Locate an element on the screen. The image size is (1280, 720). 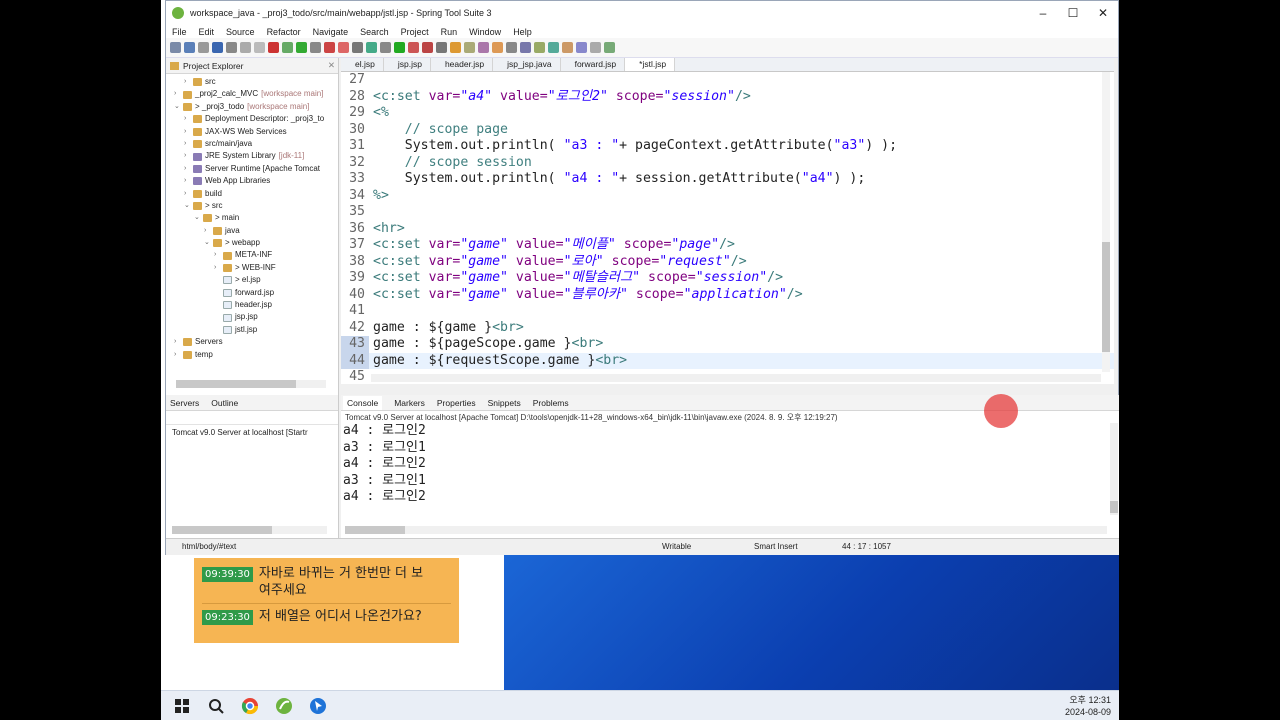
windows-start-icon is located at coordinates (182, 706).